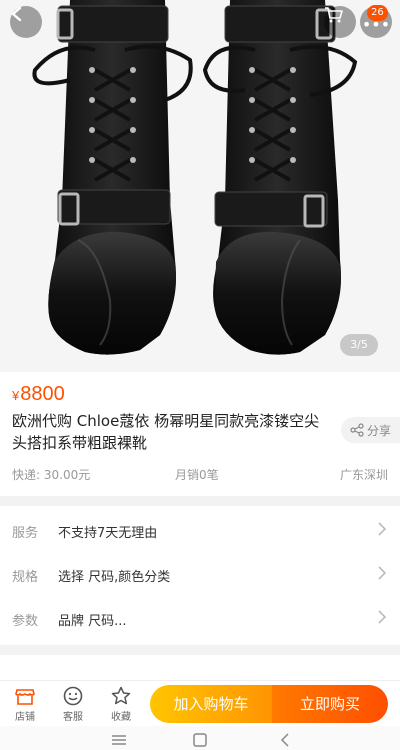 Image resolution: width=400 pixels, height=750 pixels. I want to click on price-value: 8800, so click(42, 394).